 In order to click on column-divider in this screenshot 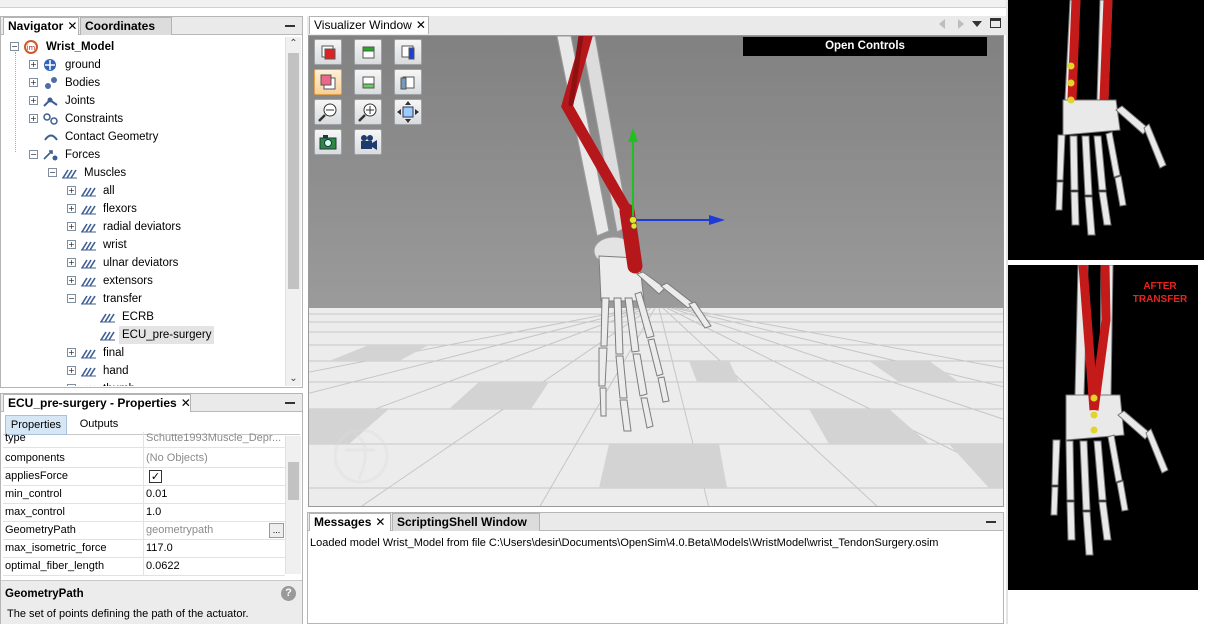, I will do `click(143, 549)`.